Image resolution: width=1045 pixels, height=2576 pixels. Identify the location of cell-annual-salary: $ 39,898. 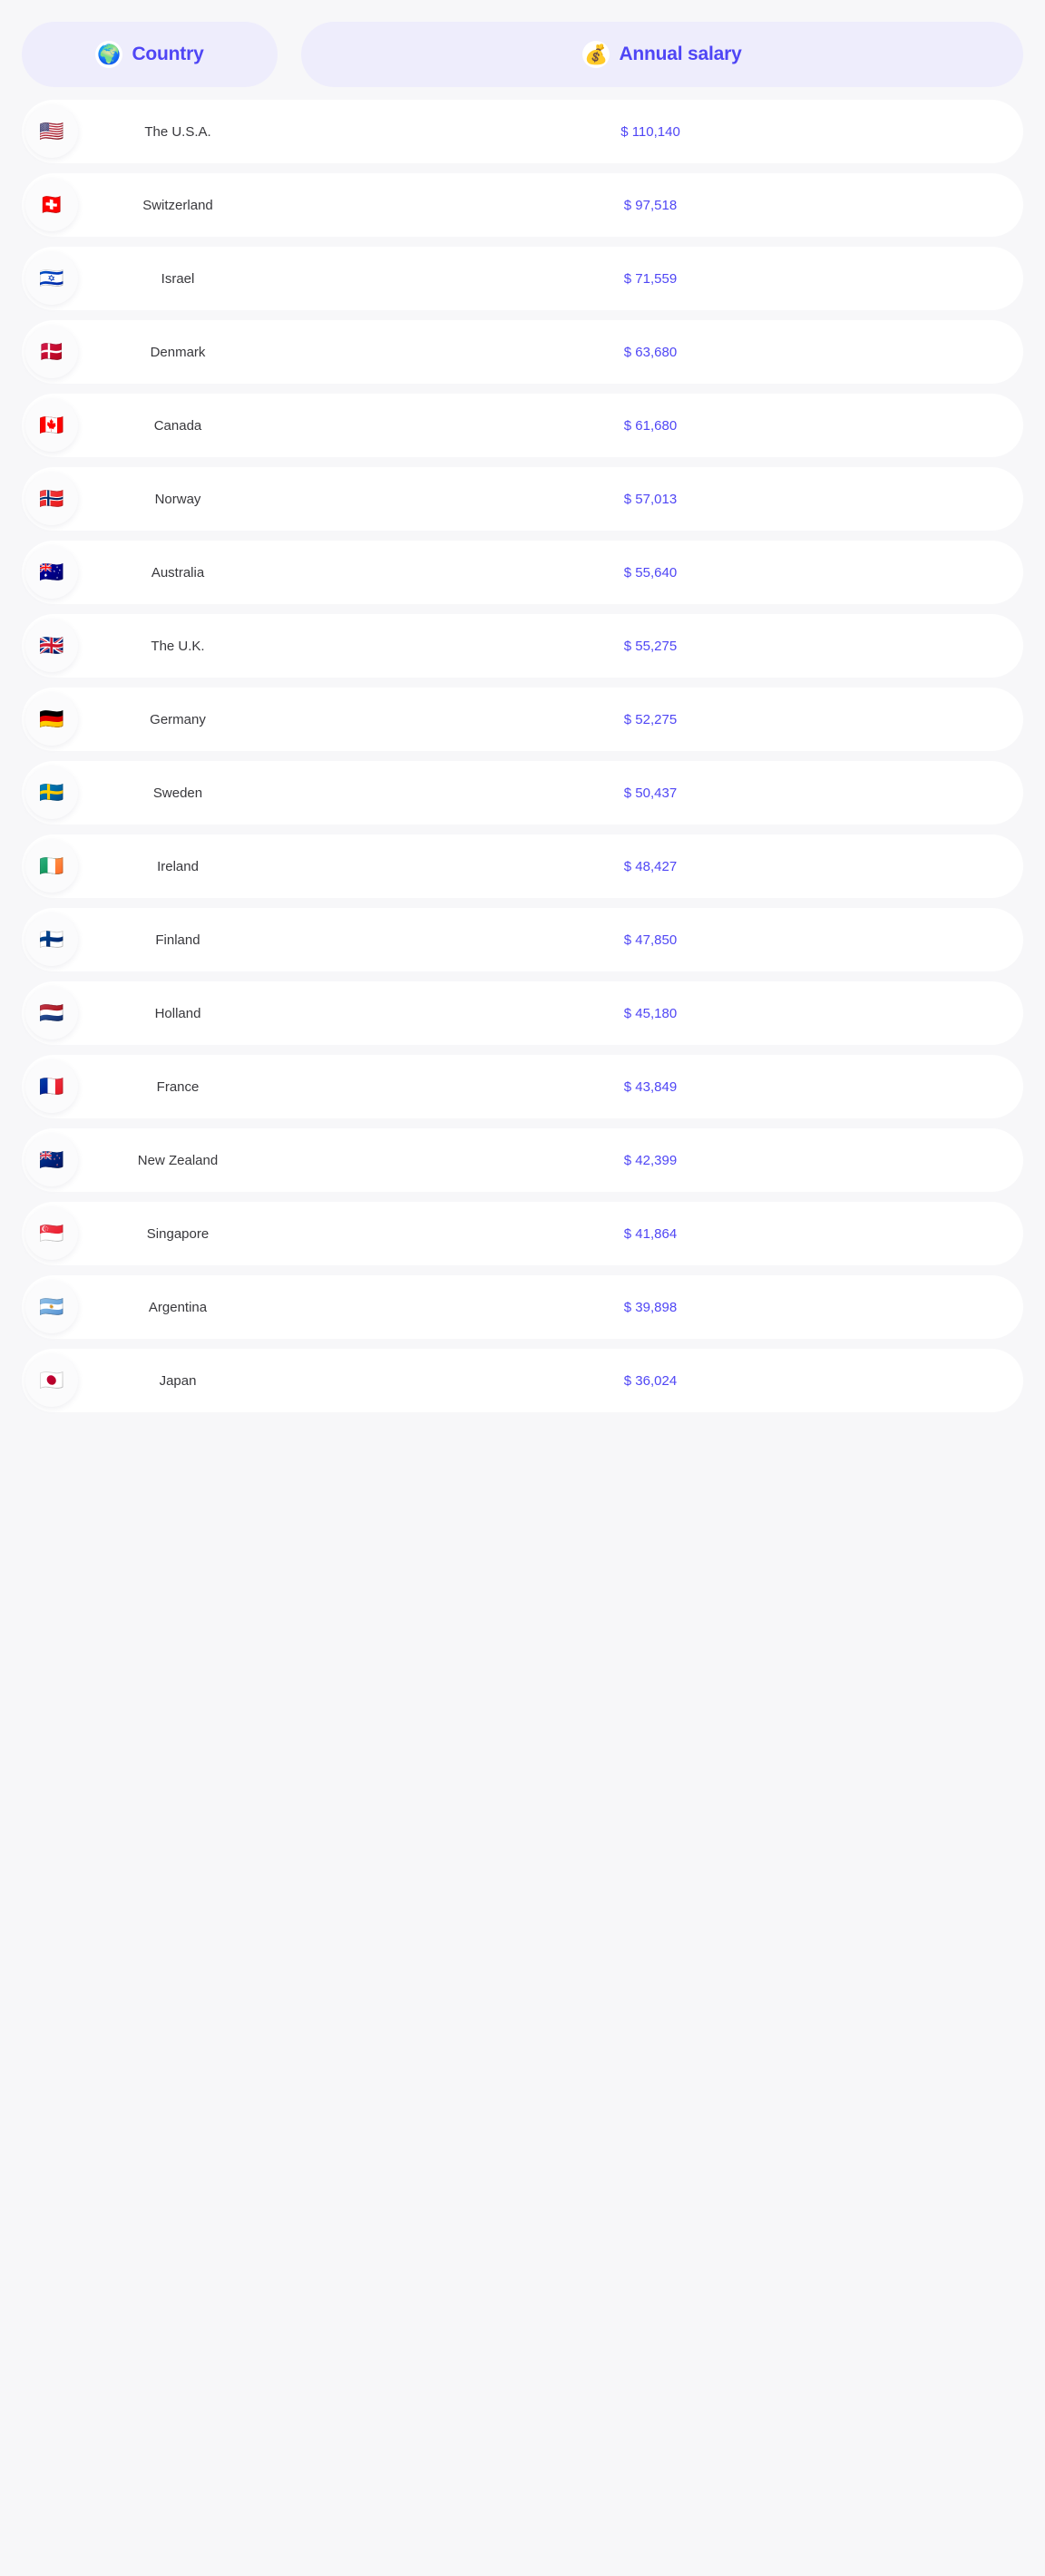
(650, 1307).